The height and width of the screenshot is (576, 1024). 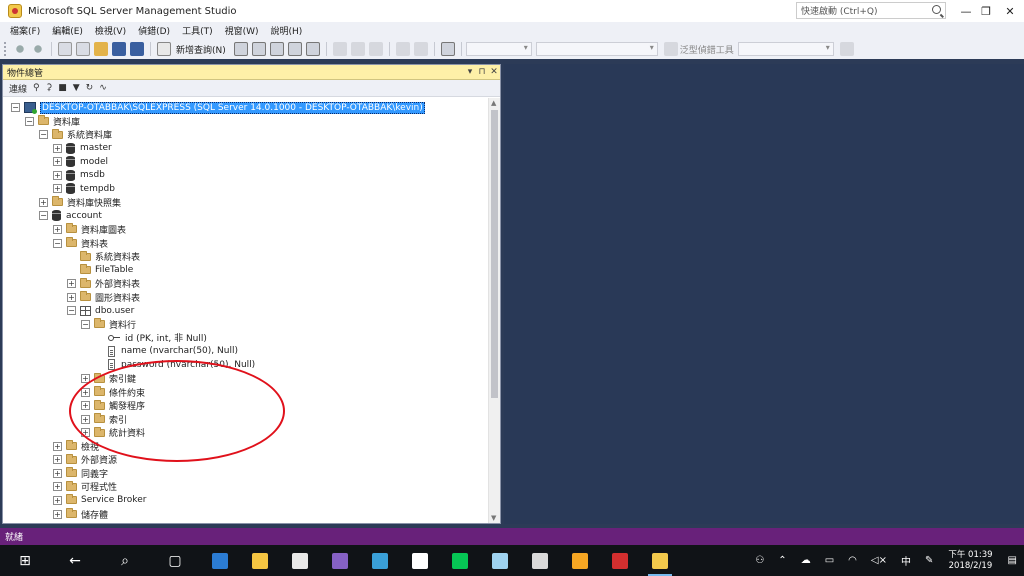 I want to click on tree-node-label: 資料庫圖表, so click(x=103, y=229).